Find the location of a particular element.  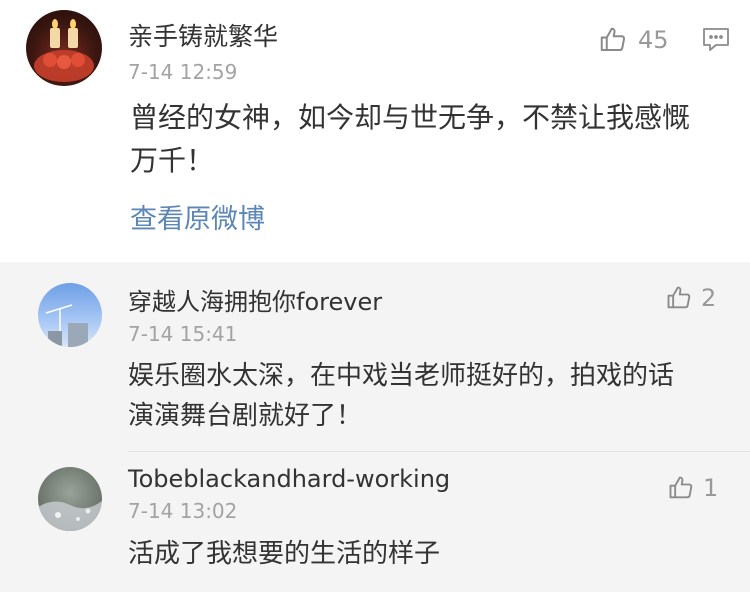

comment-username: 亲手铸就繁华 is located at coordinates (203, 36).